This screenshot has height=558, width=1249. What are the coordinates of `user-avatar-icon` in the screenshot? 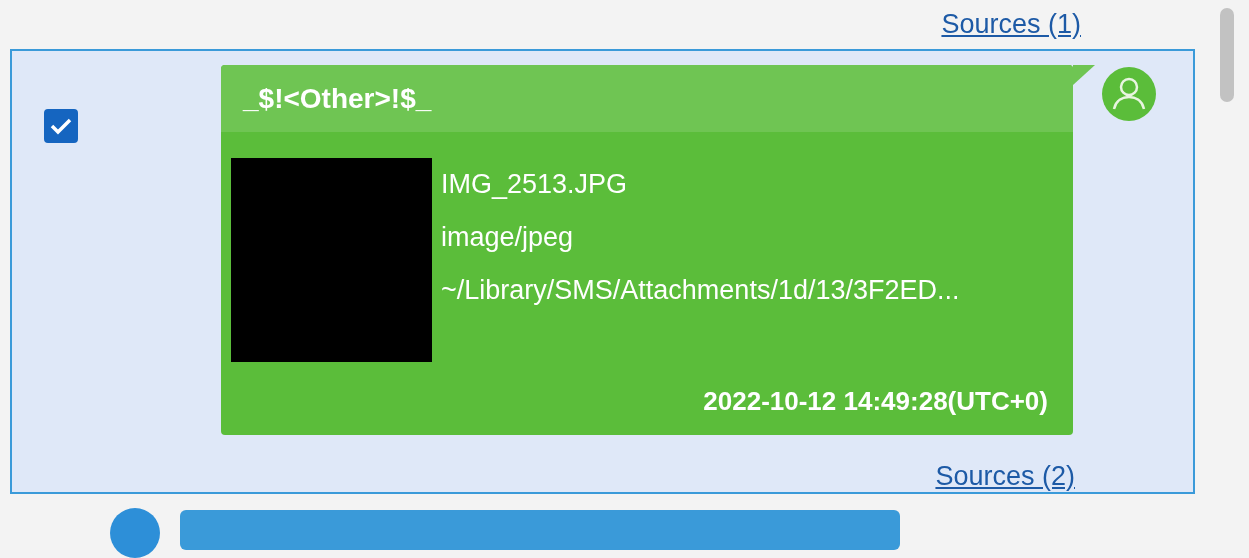 It's located at (1129, 94).